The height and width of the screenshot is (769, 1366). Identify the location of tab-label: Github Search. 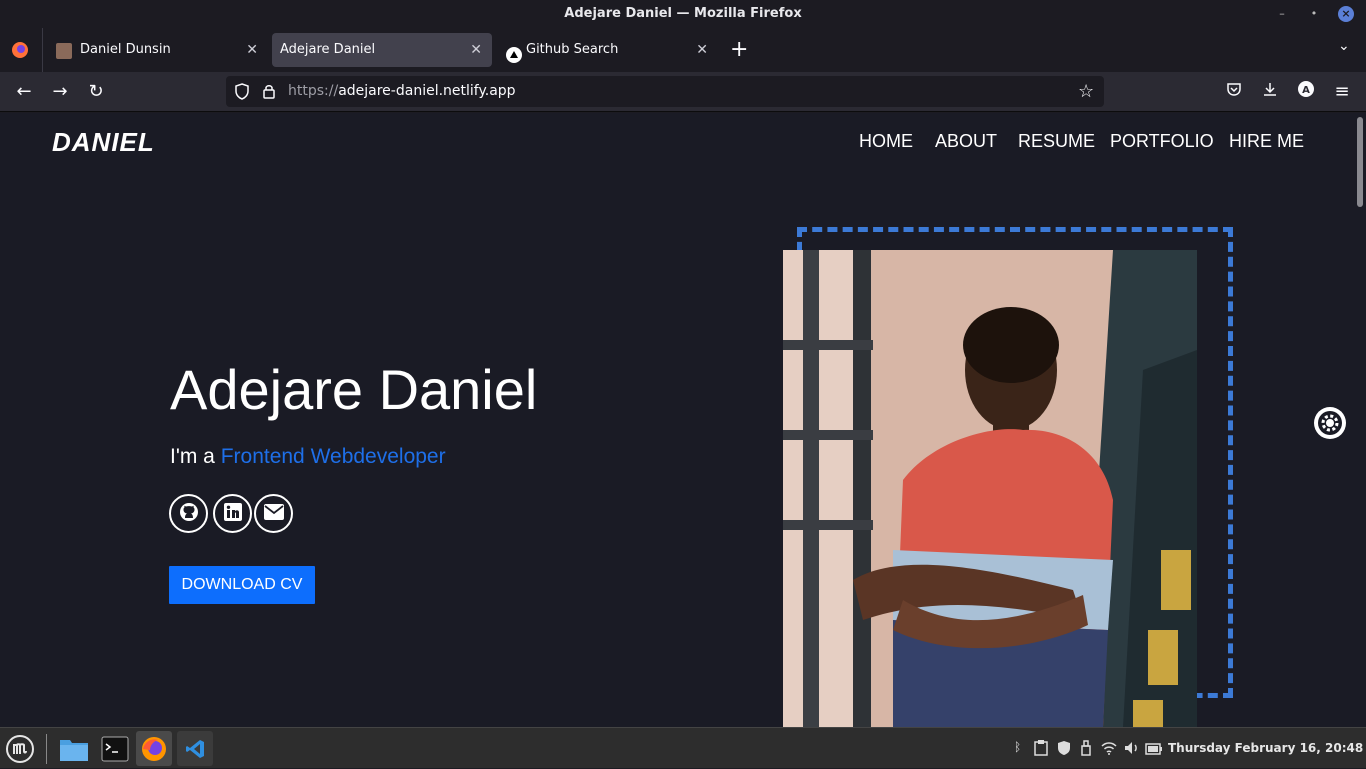
(572, 49).